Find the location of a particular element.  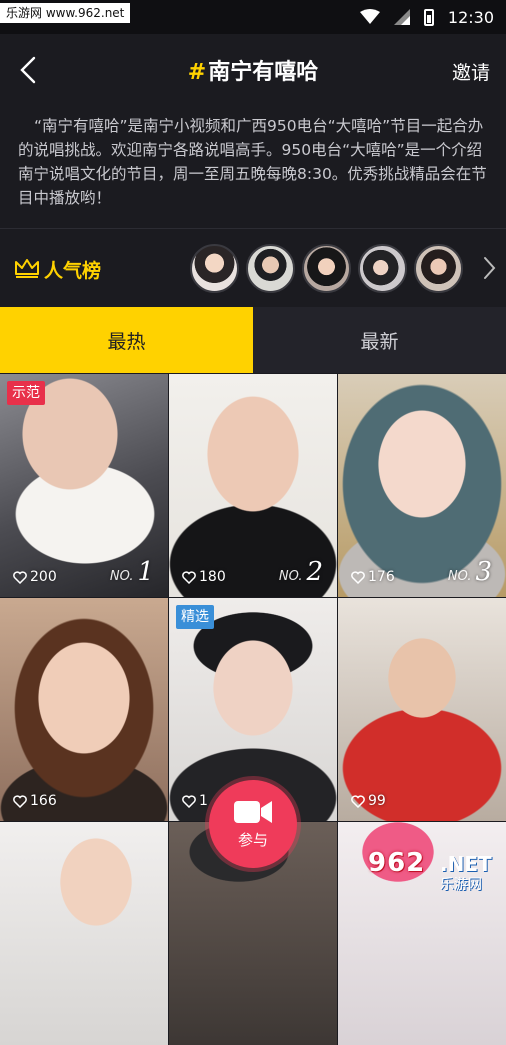

wifi-icon is located at coordinates (369, 16).